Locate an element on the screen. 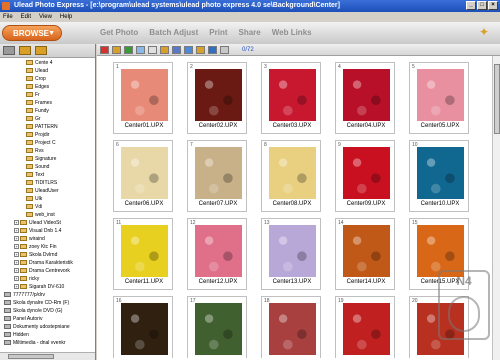 The width and height of the screenshot is (500, 360). tab-get-photo: Get Photo is located at coordinates (119, 33).